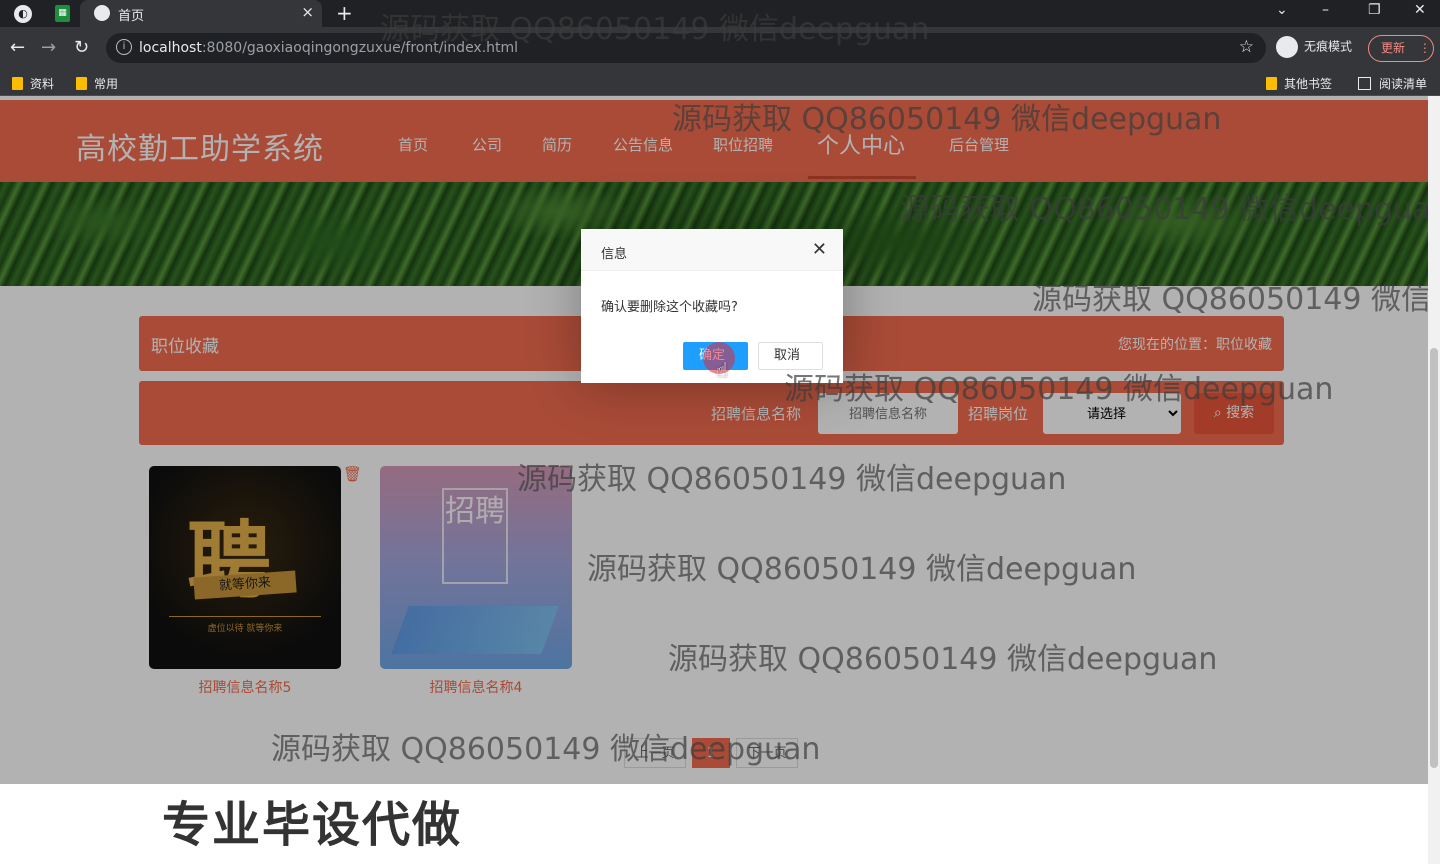 The image size is (1440, 864). I want to click on bookmark-folder-other: 其他书签, so click(1299, 83).